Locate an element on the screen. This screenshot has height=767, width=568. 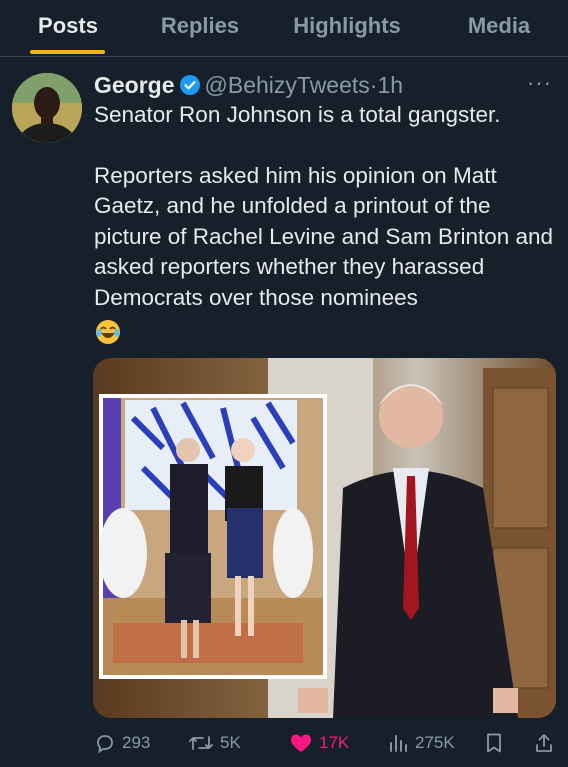
author-name: George is located at coordinates (134, 85).